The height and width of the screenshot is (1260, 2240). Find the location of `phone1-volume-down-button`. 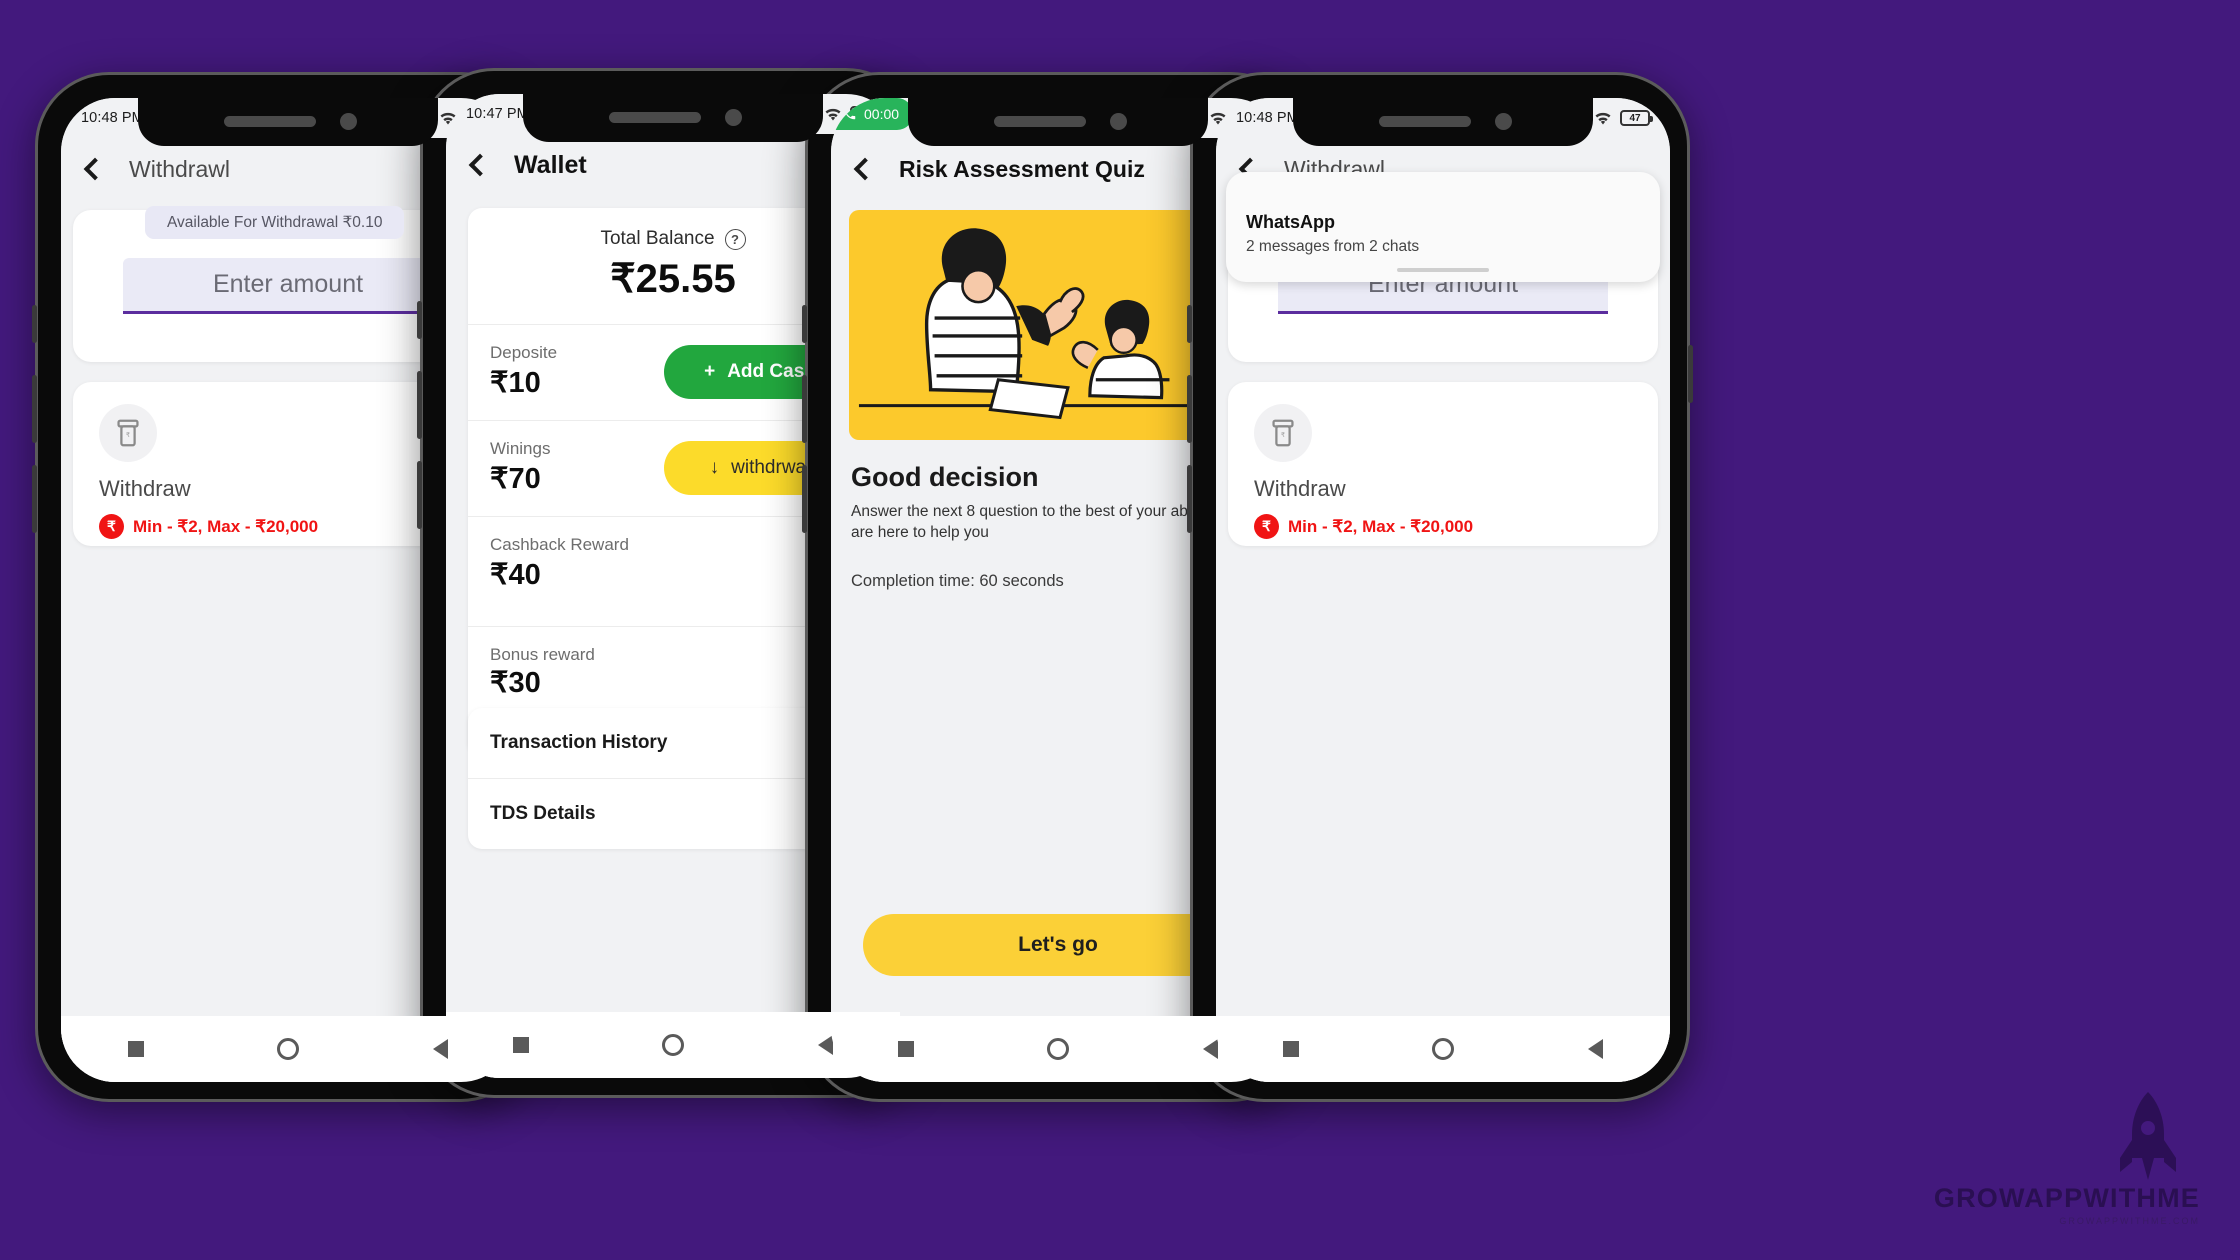

phone1-volume-down-button is located at coordinates (34, 499).